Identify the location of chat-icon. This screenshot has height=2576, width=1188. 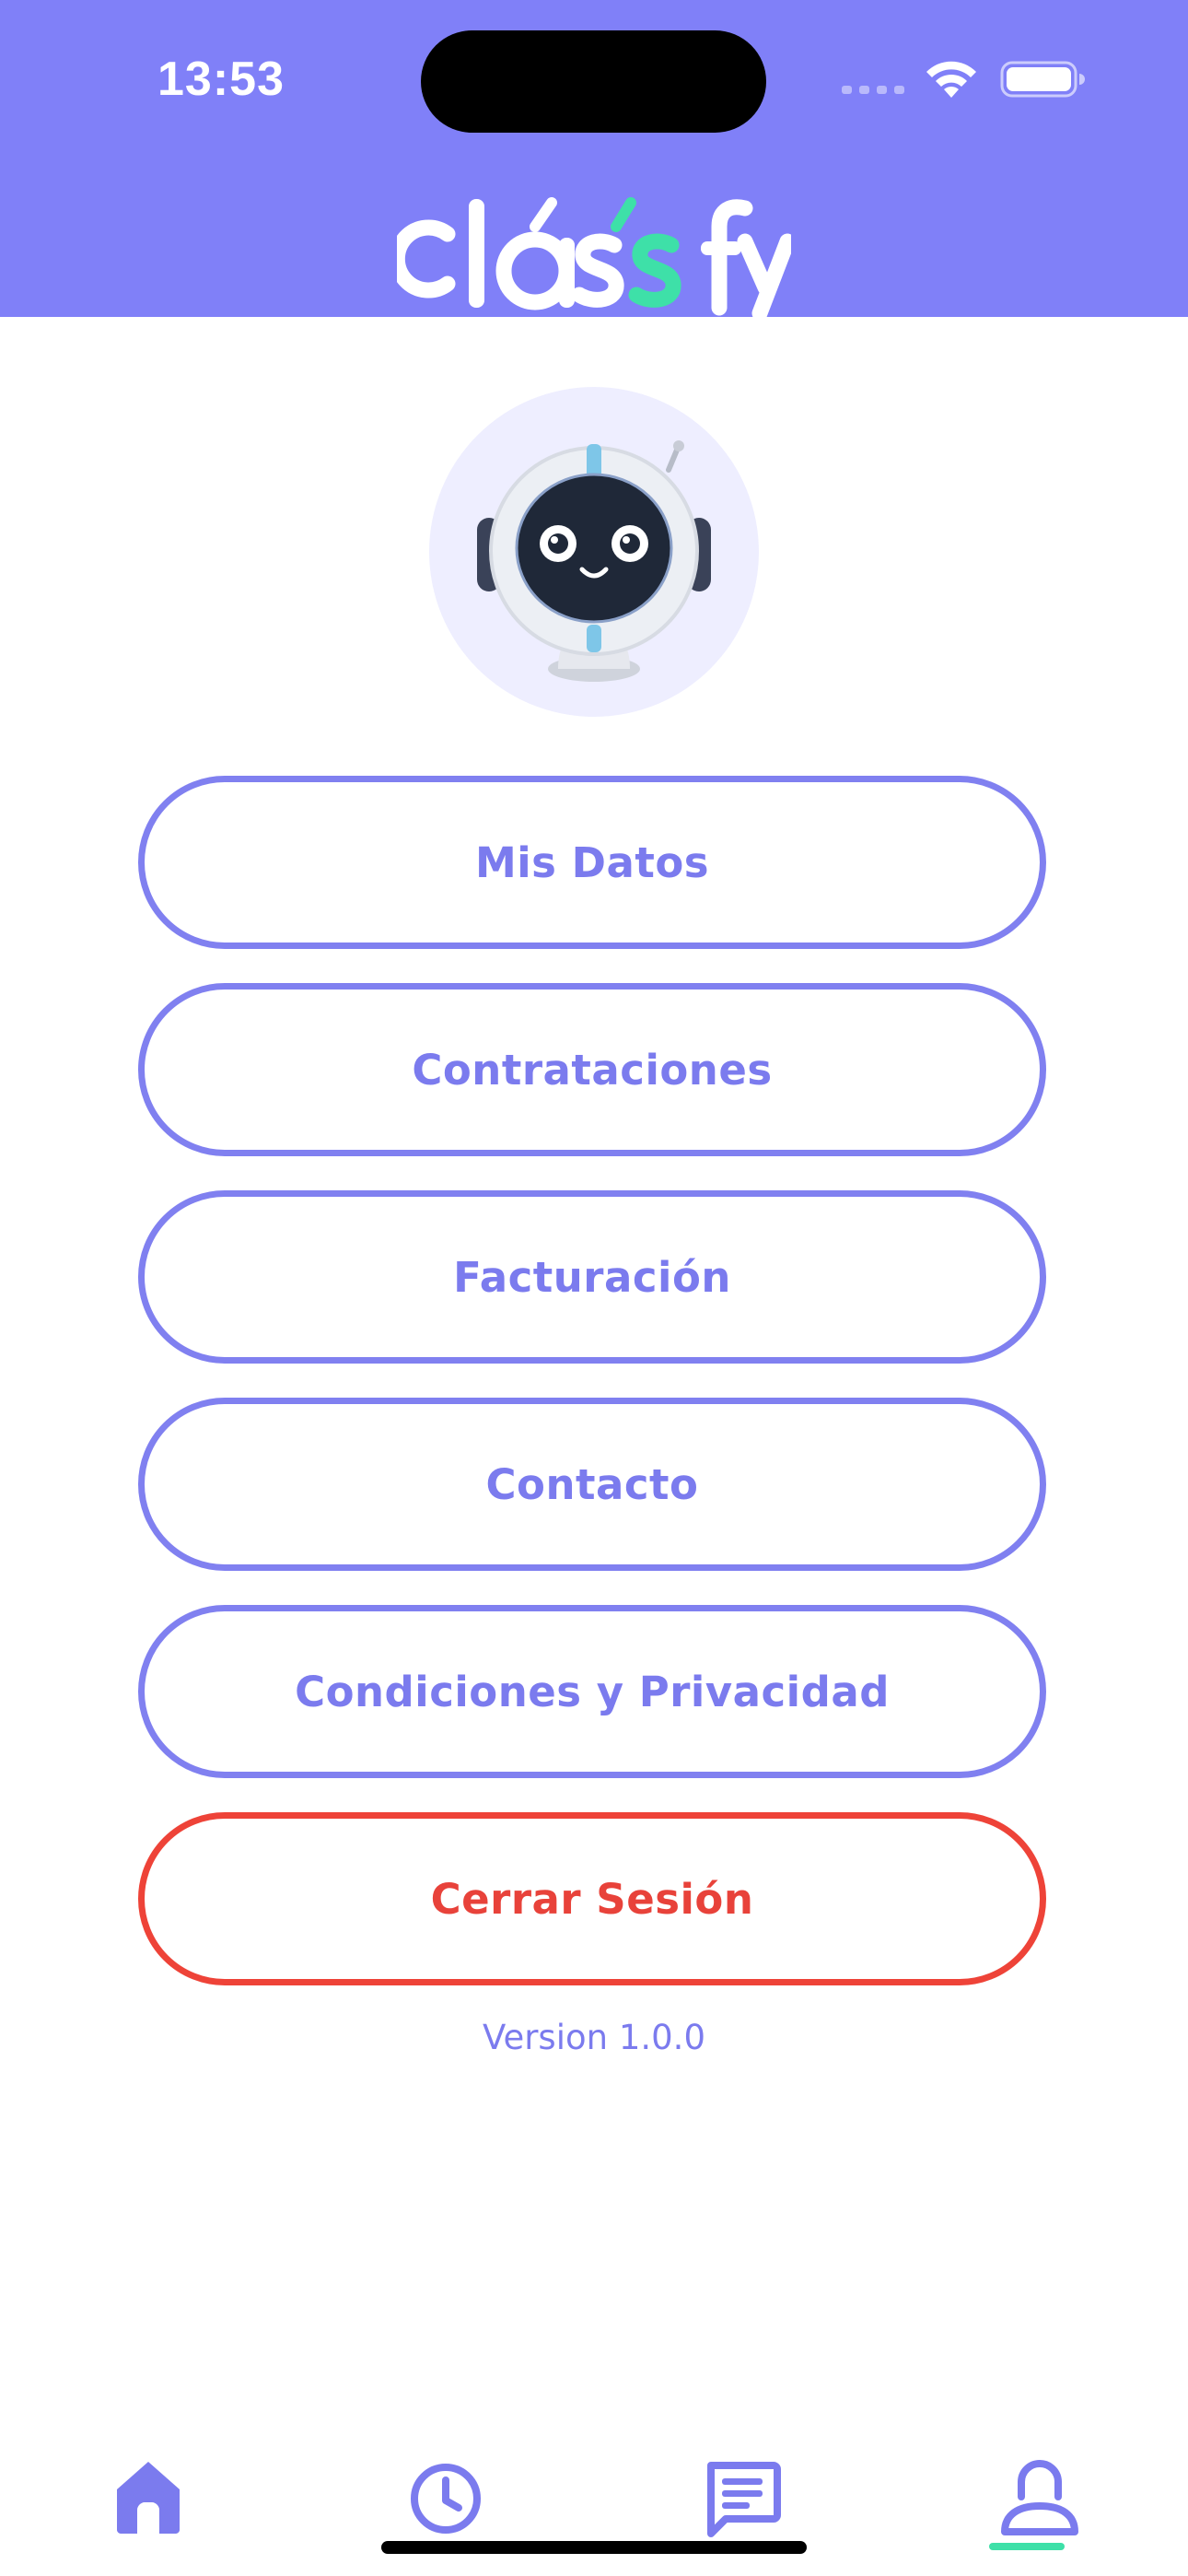
(744, 2499).